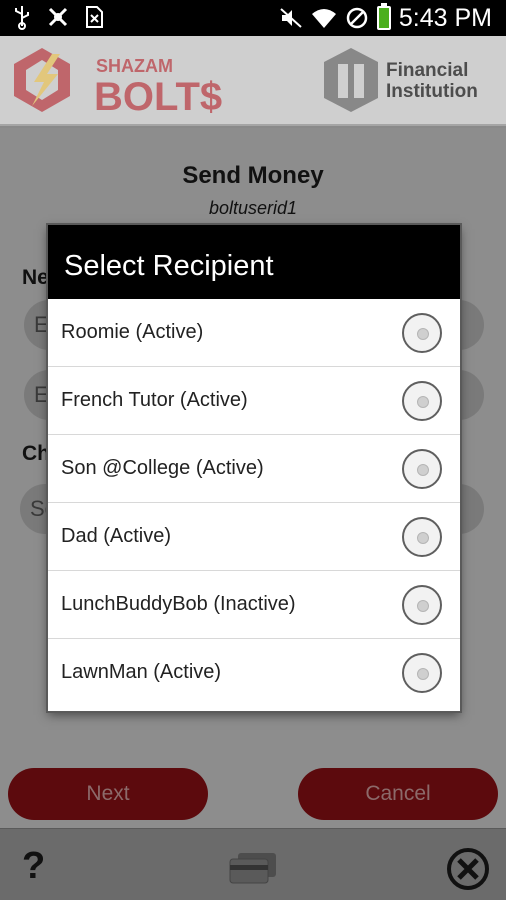 Image resolution: width=506 pixels, height=900 pixels. Describe the element at coordinates (351, 80) in the screenshot. I see `institution-emblem-icon` at that location.